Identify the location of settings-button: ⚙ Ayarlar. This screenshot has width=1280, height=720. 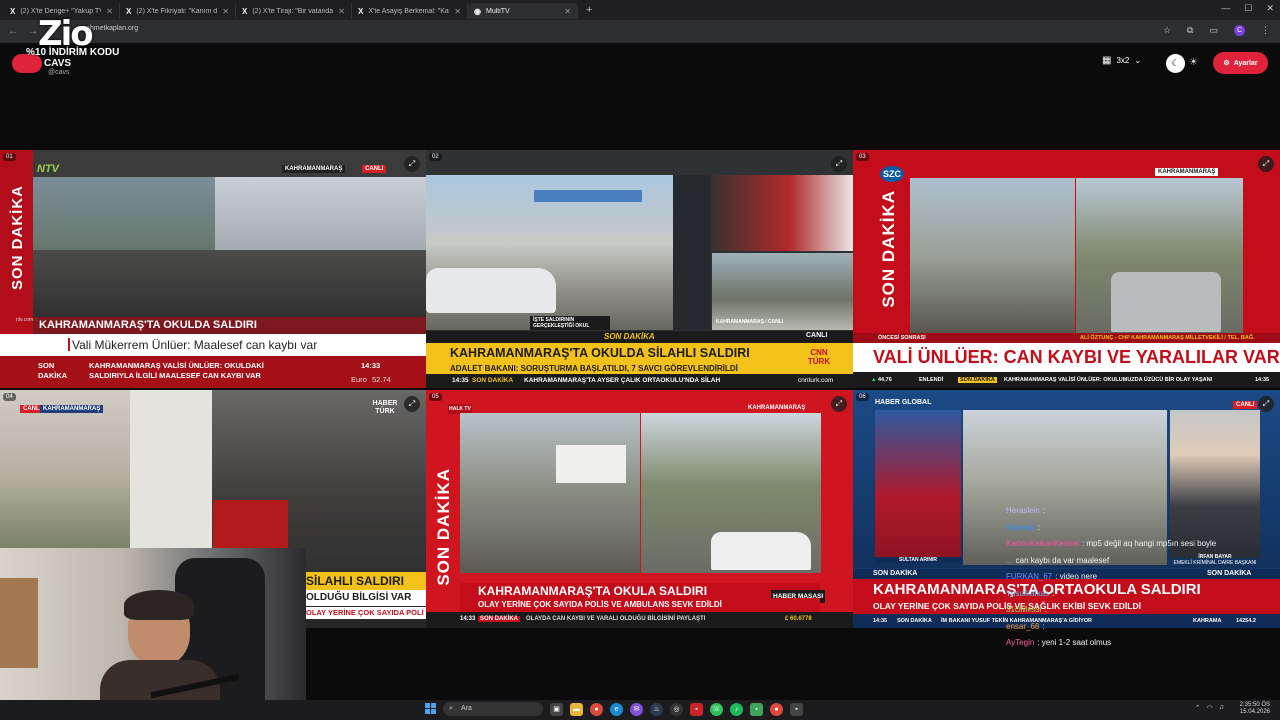
(1240, 63).